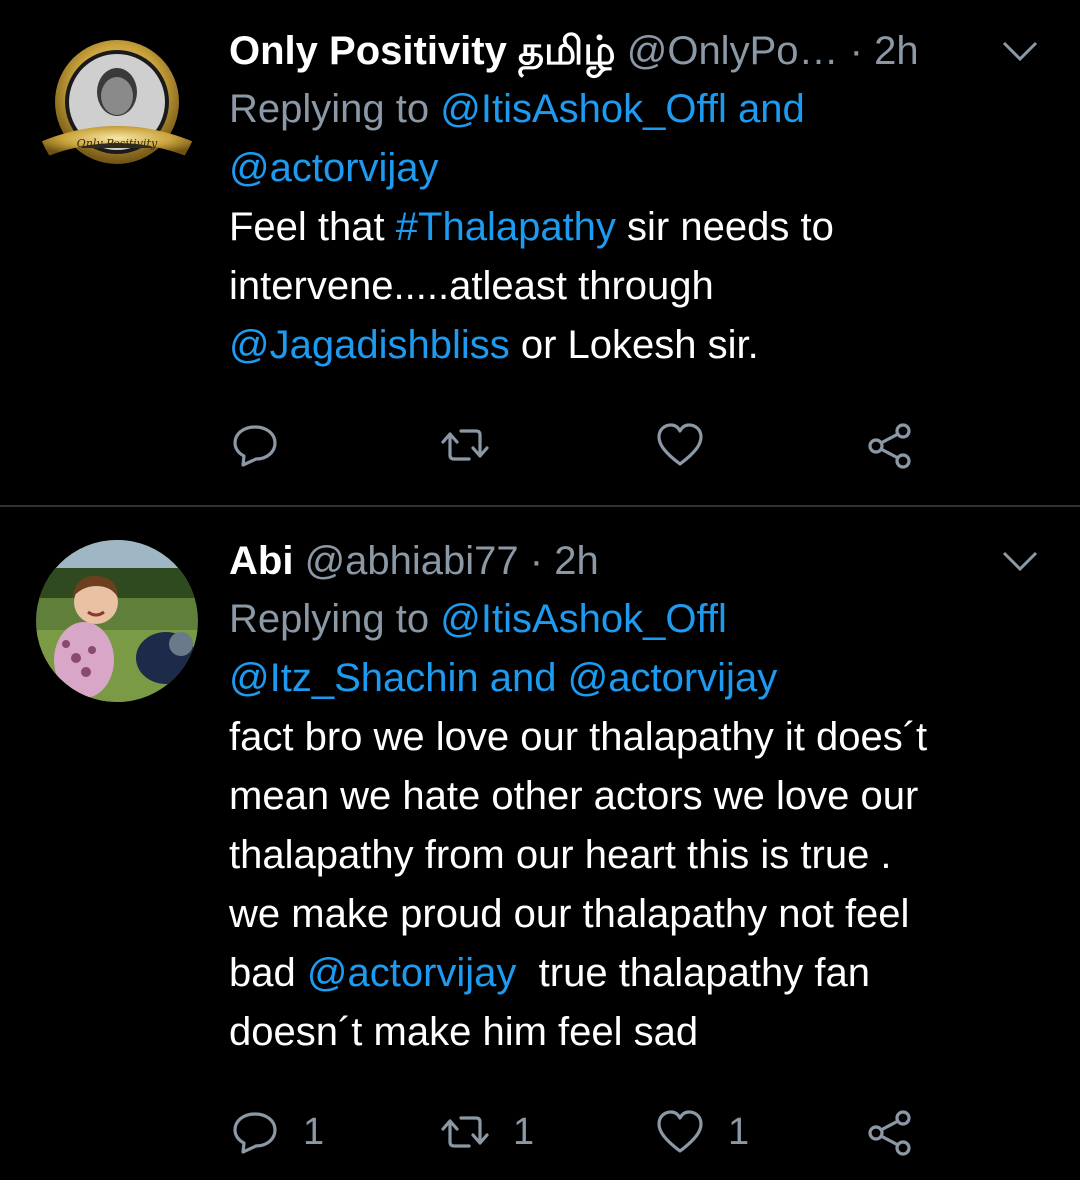 The image size is (1080, 1180). Describe the element at coordinates (569, 914) in the screenshot. I see `text-line: we make proud our thalapathy not feel` at that location.